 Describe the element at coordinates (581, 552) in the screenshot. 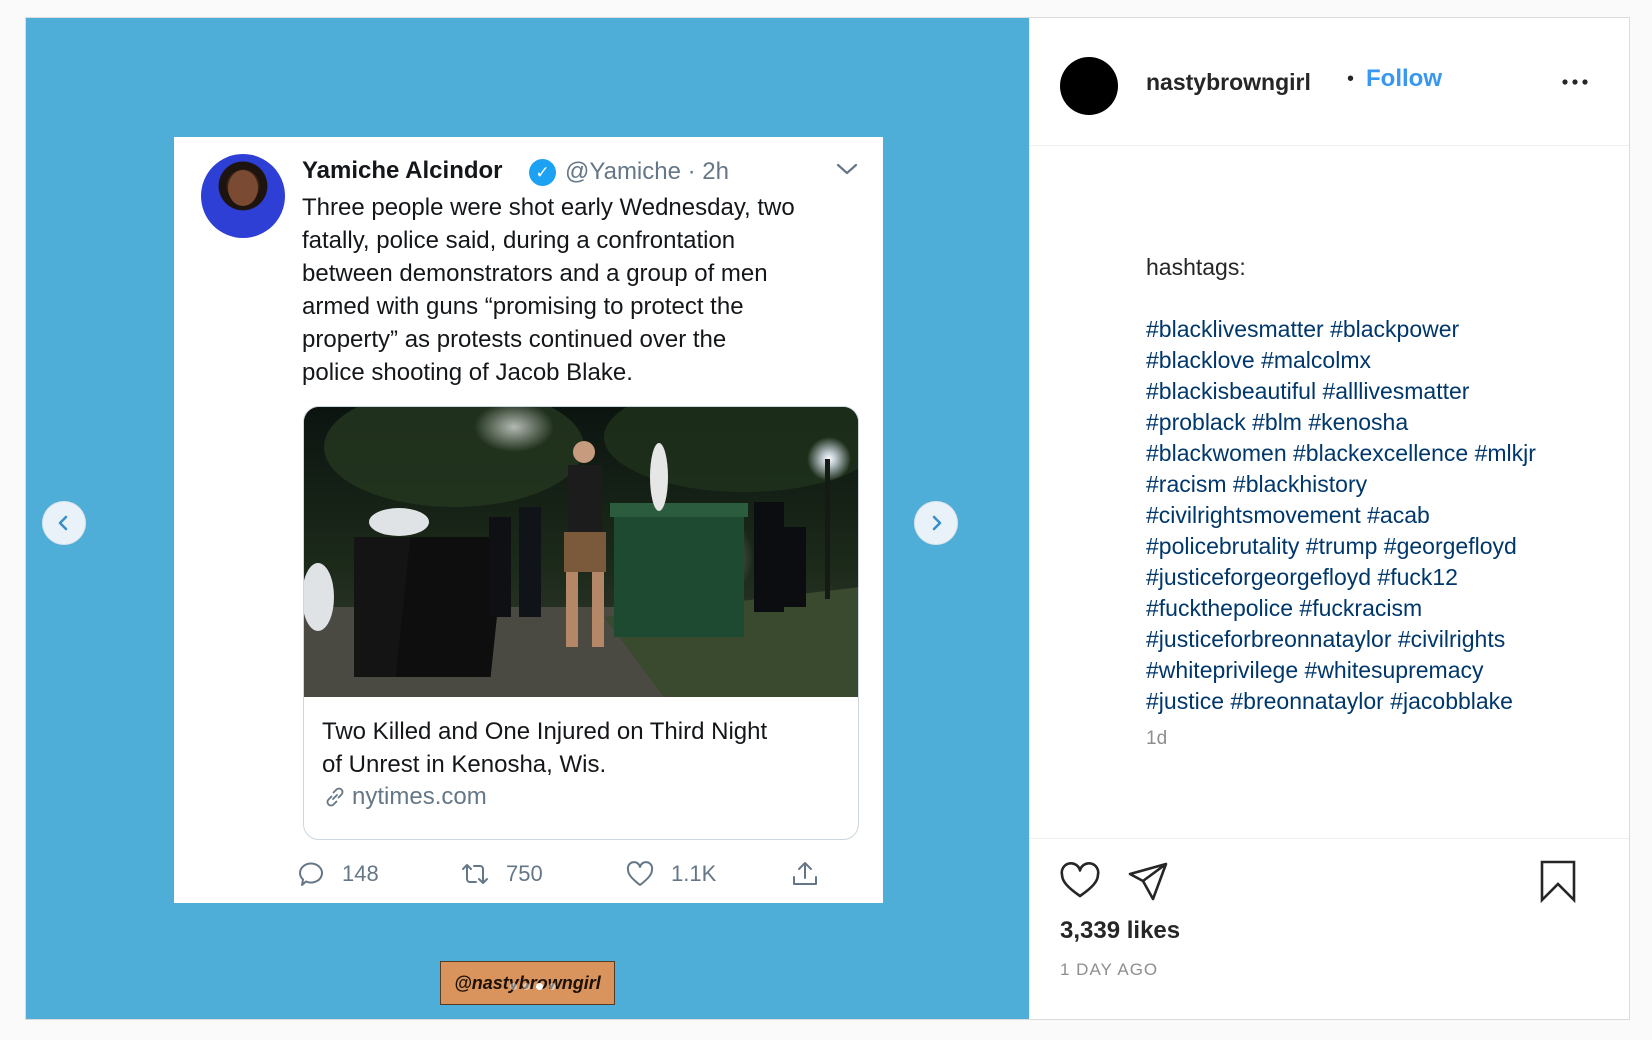

I see `news-photo` at that location.